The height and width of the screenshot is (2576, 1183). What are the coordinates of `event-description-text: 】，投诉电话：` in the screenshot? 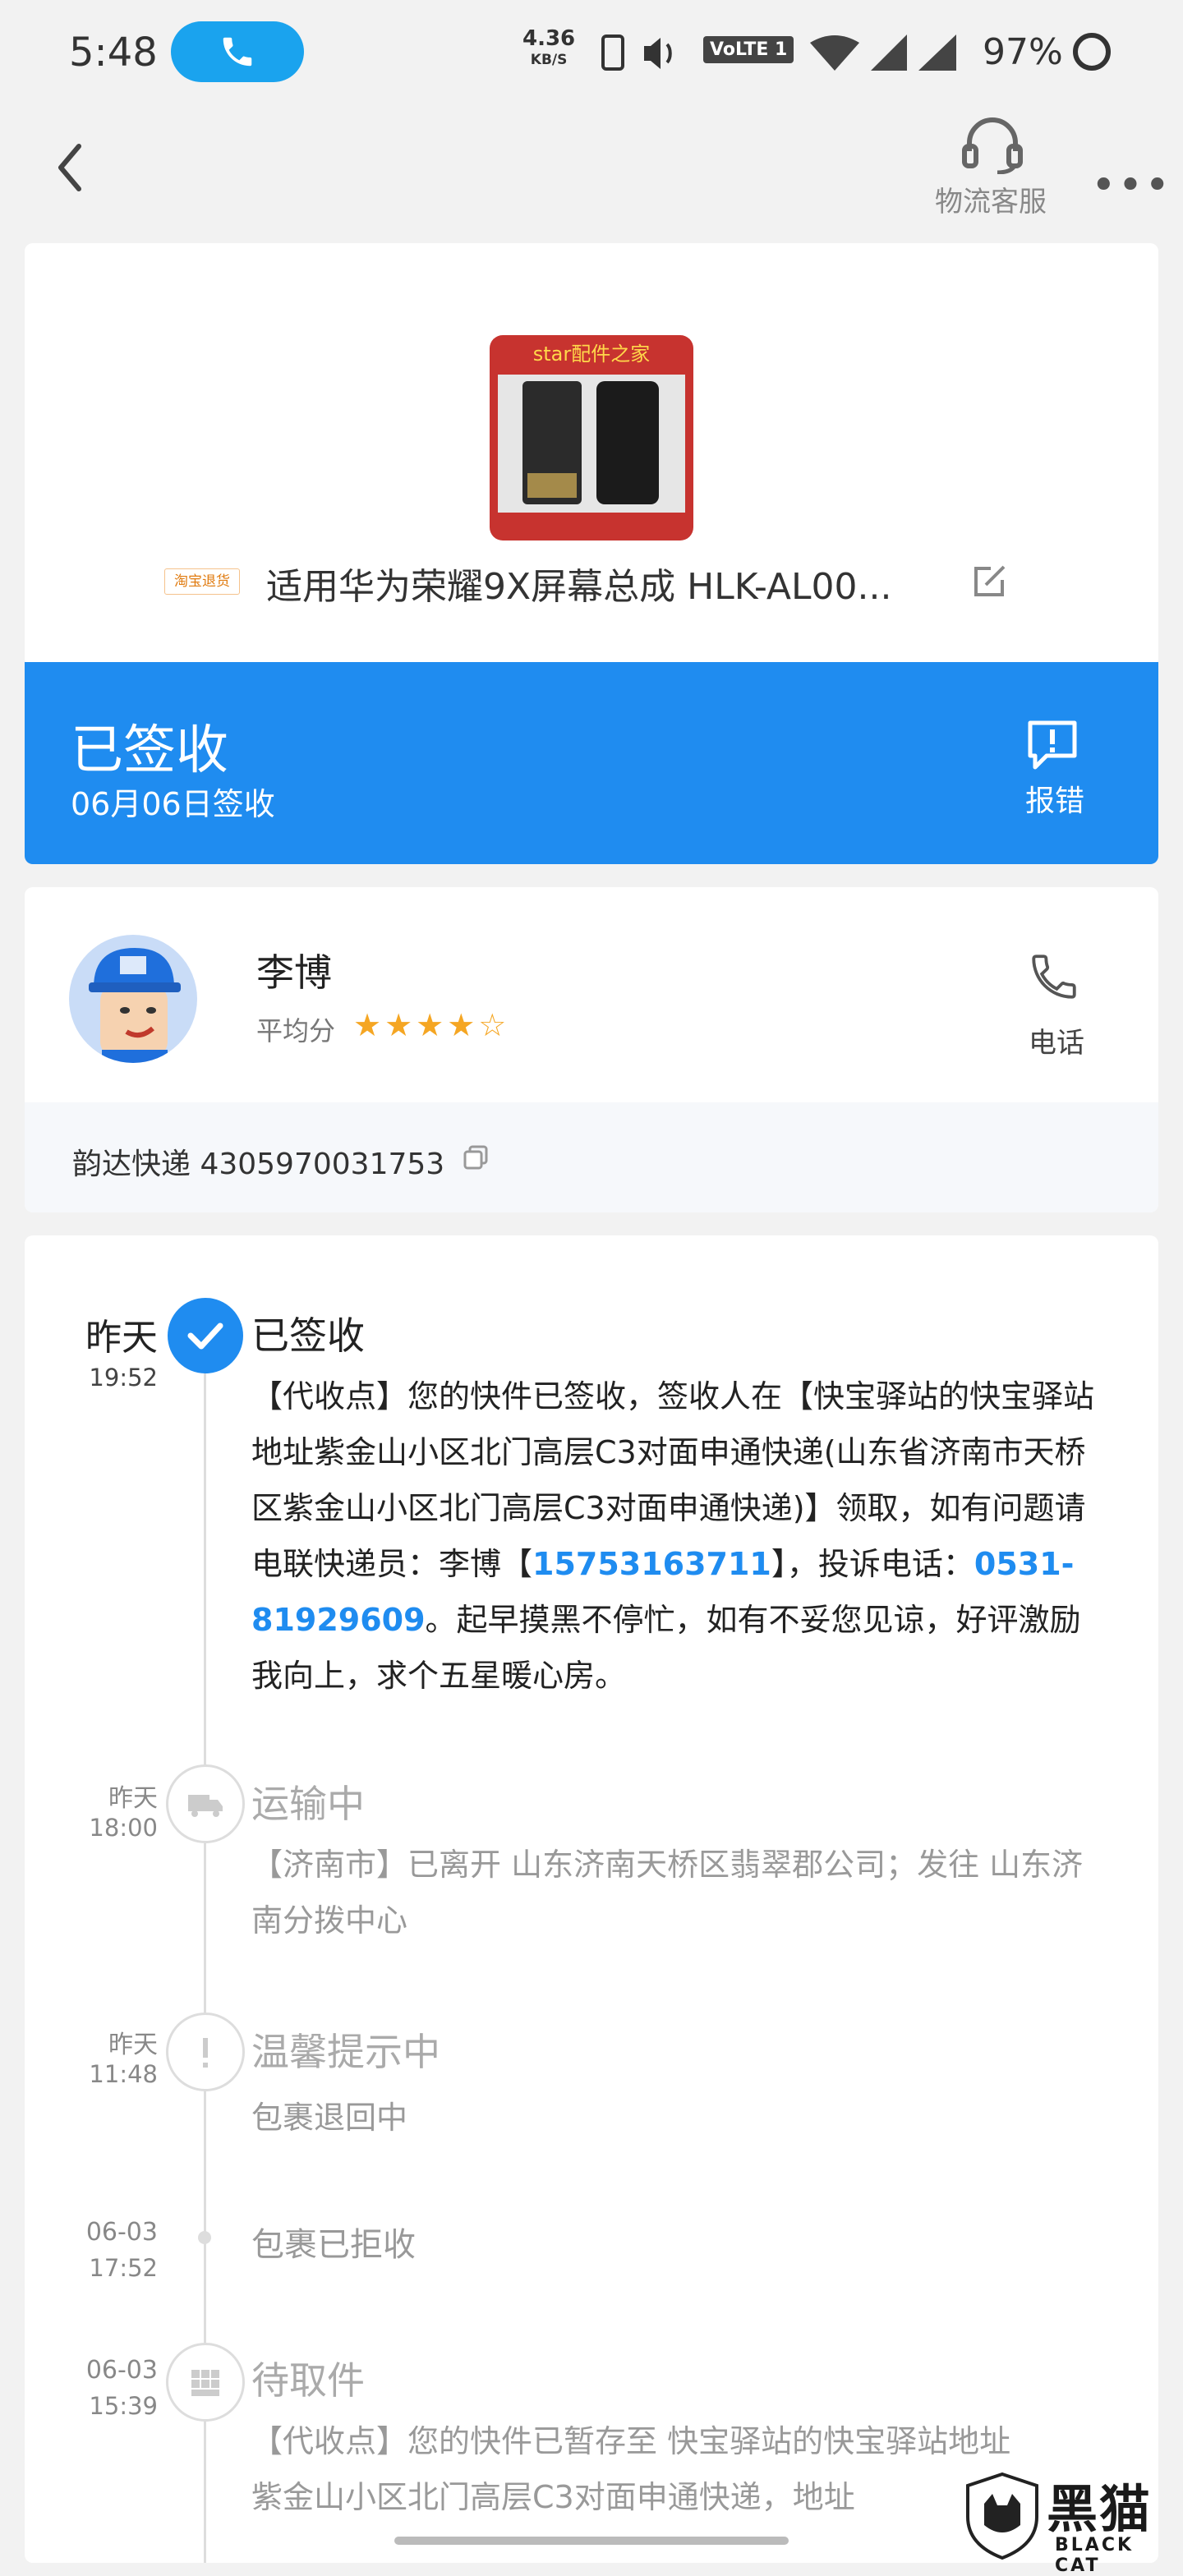 It's located at (872, 1564).